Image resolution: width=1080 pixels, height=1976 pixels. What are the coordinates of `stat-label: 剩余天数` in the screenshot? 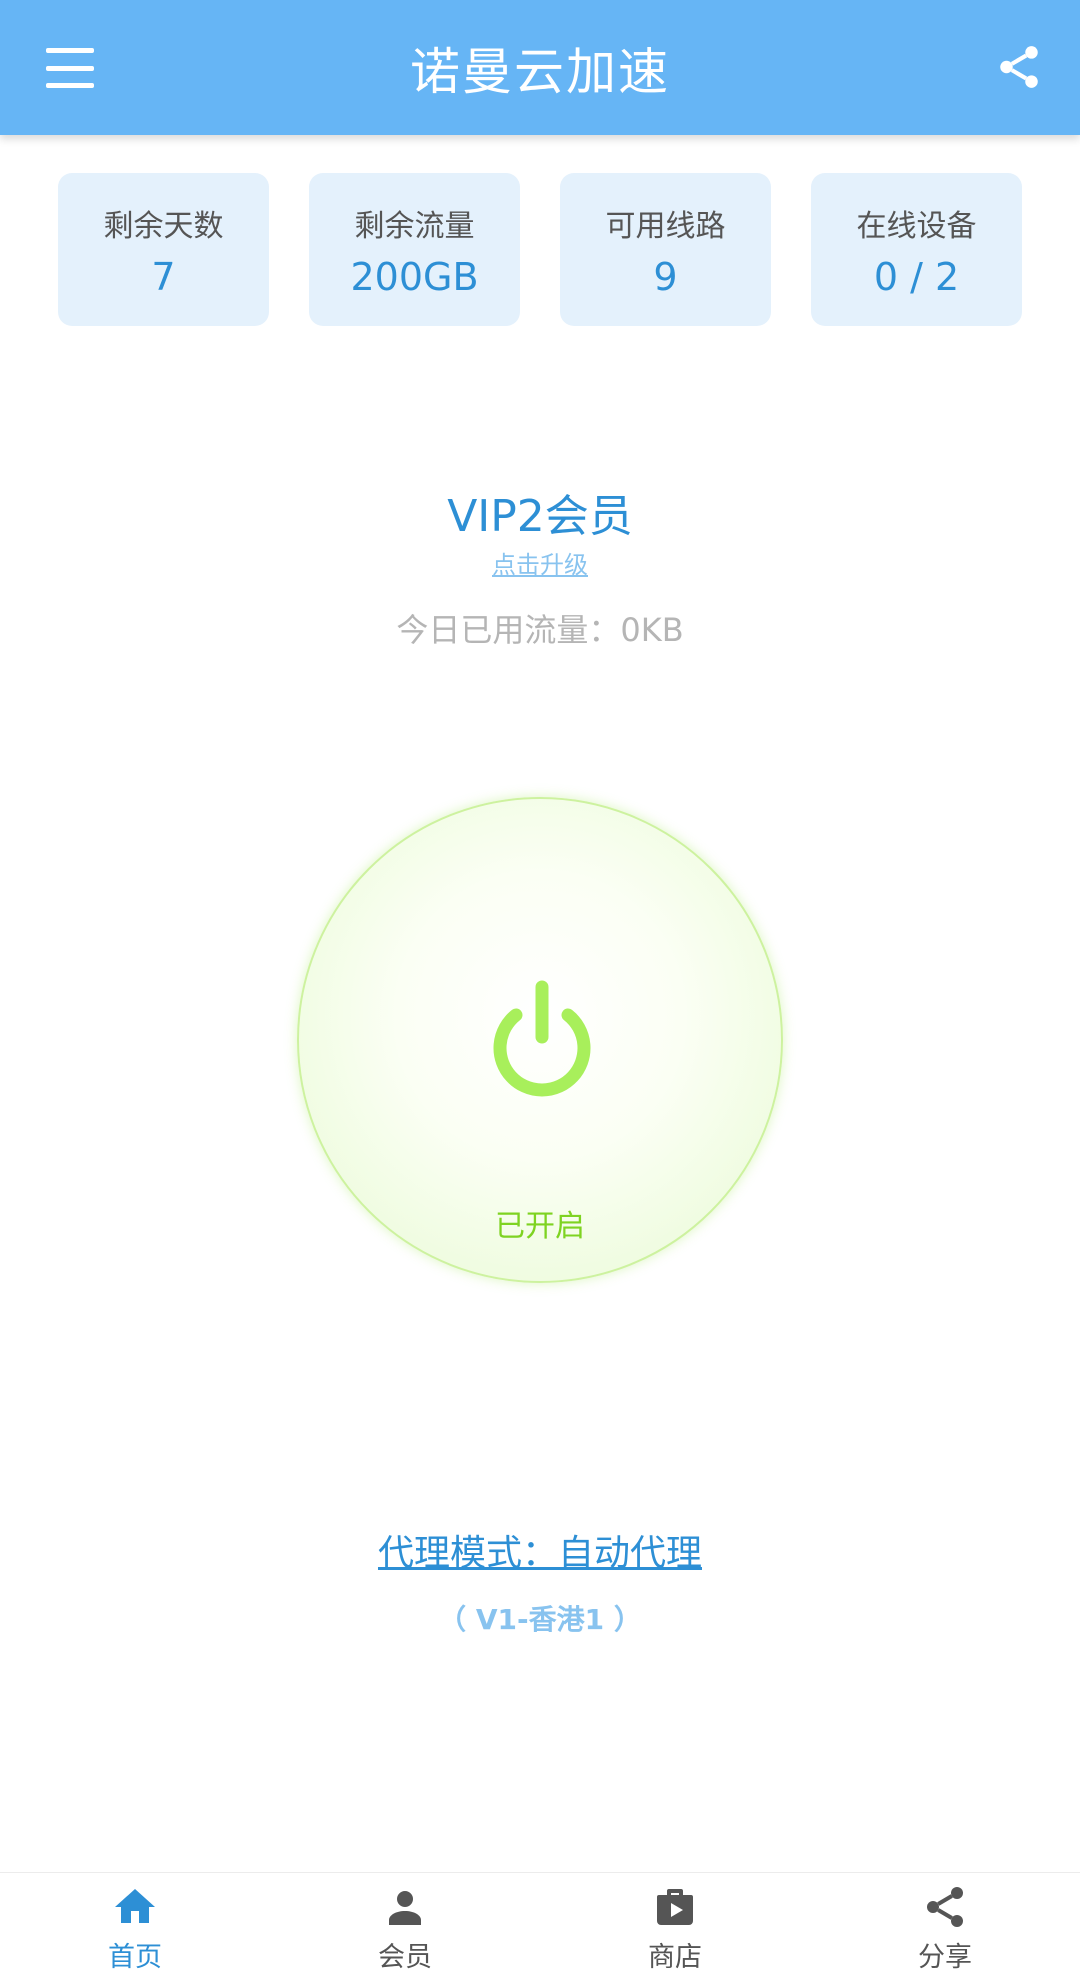 It's located at (163, 226).